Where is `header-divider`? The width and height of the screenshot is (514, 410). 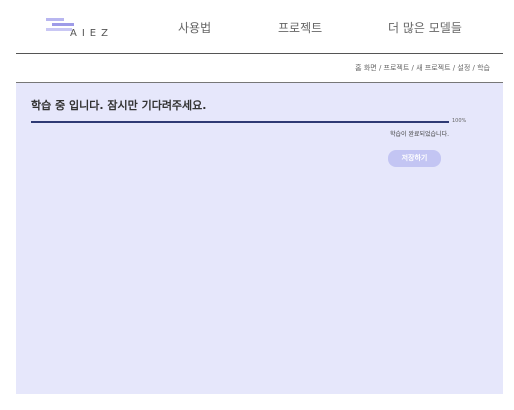
header-divider is located at coordinates (259, 53).